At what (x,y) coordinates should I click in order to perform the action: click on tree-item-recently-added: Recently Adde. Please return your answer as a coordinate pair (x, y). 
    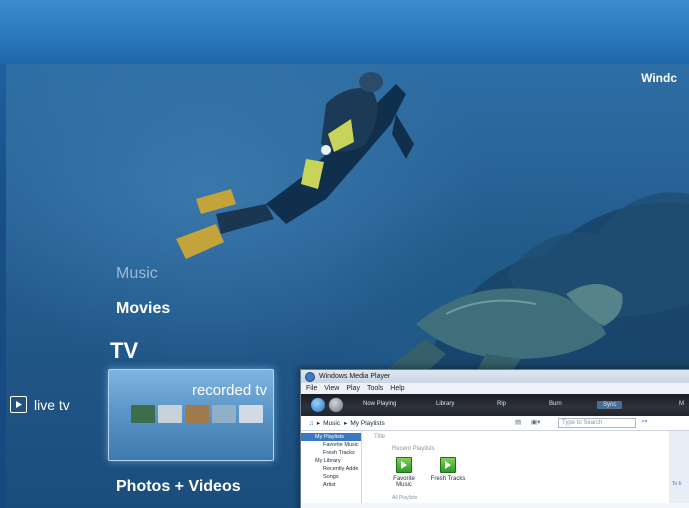
    Looking at the image, I should click on (331, 469).